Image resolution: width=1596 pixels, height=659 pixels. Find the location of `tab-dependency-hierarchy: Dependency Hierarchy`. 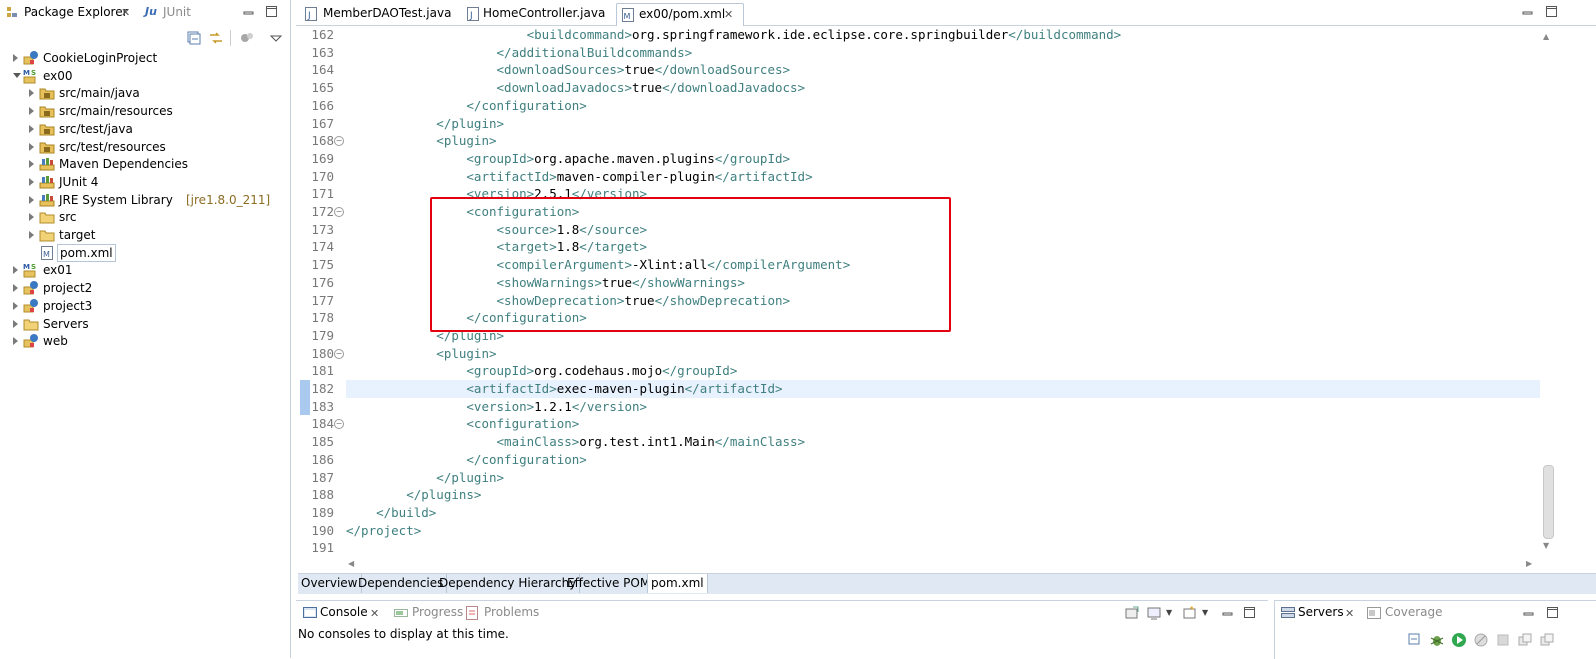

tab-dependency-hierarchy: Dependency Hierarchy is located at coordinates (508, 583).